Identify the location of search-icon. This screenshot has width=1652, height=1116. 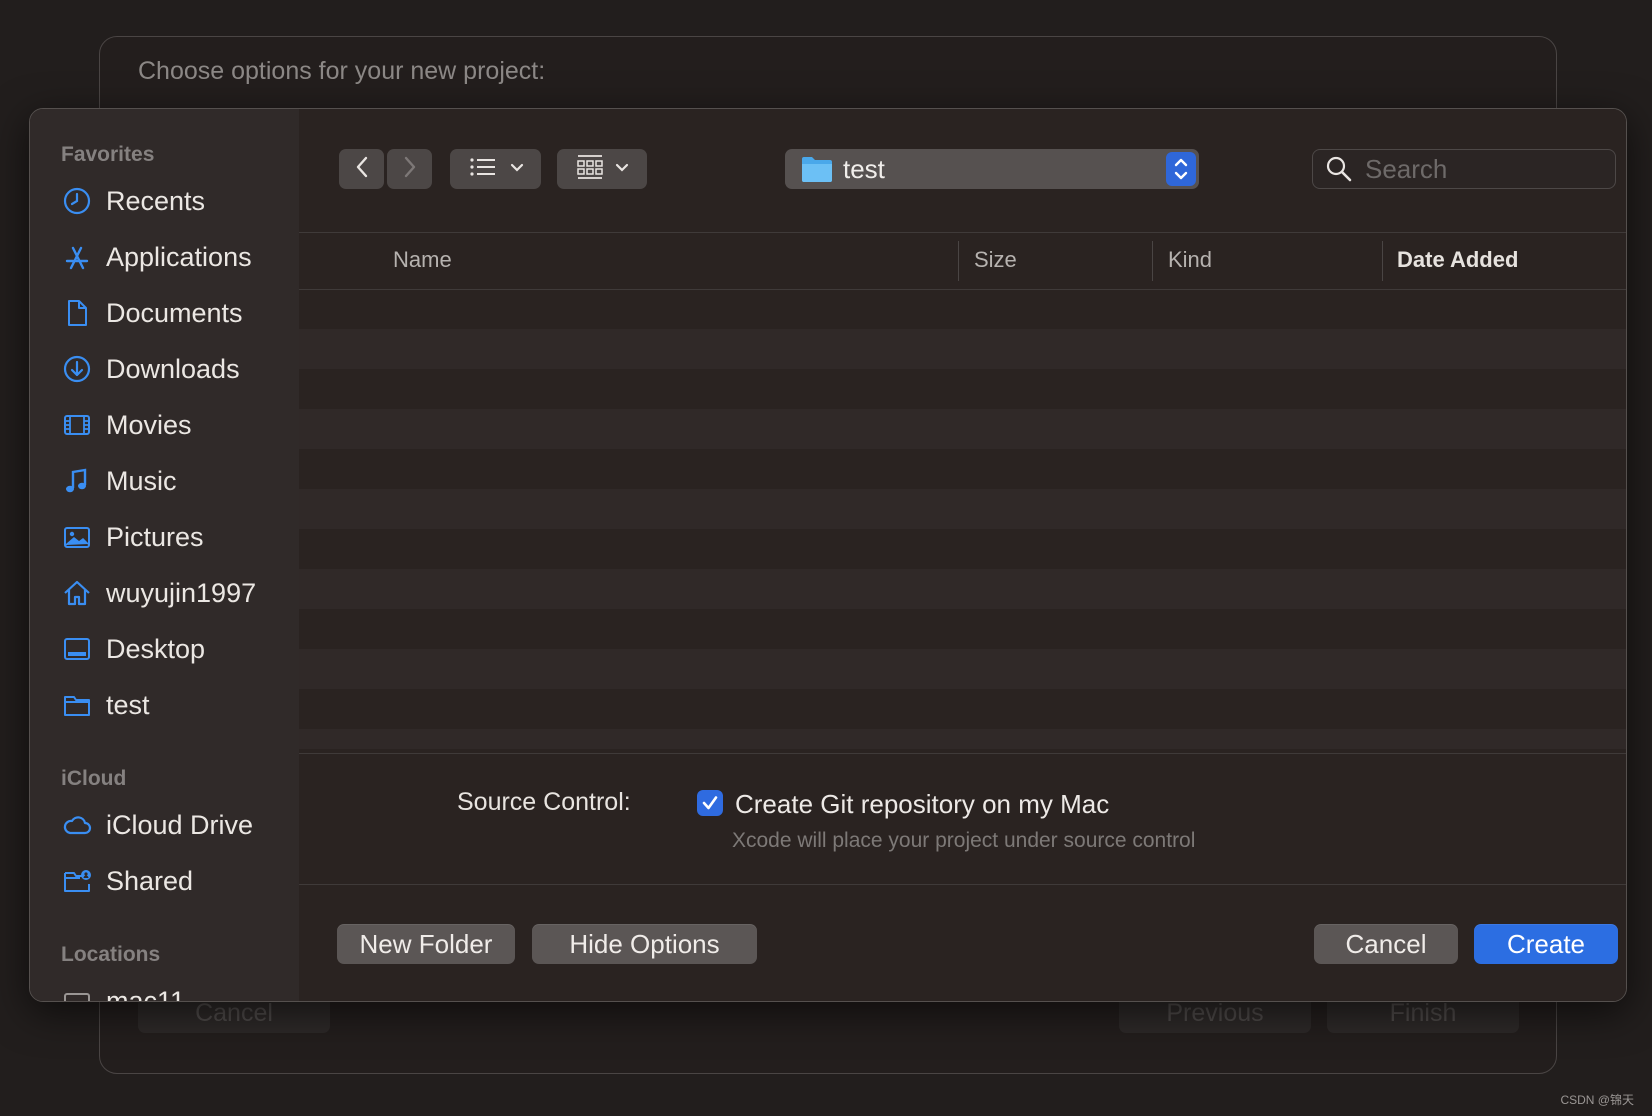
(1339, 169).